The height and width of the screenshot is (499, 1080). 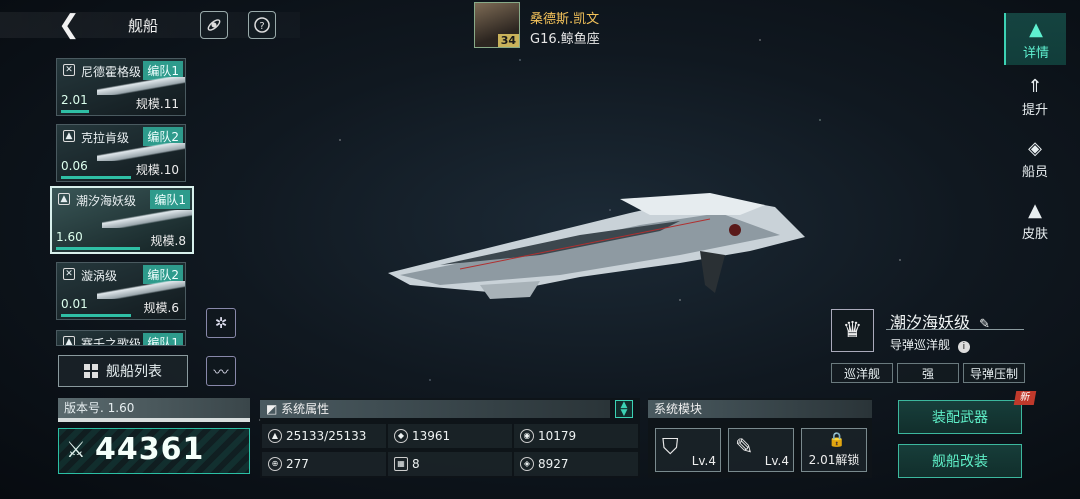 What do you see at coordinates (776, 461) in the screenshot?
I see `module-level: Lv.4` at bounding box center [776, 461].